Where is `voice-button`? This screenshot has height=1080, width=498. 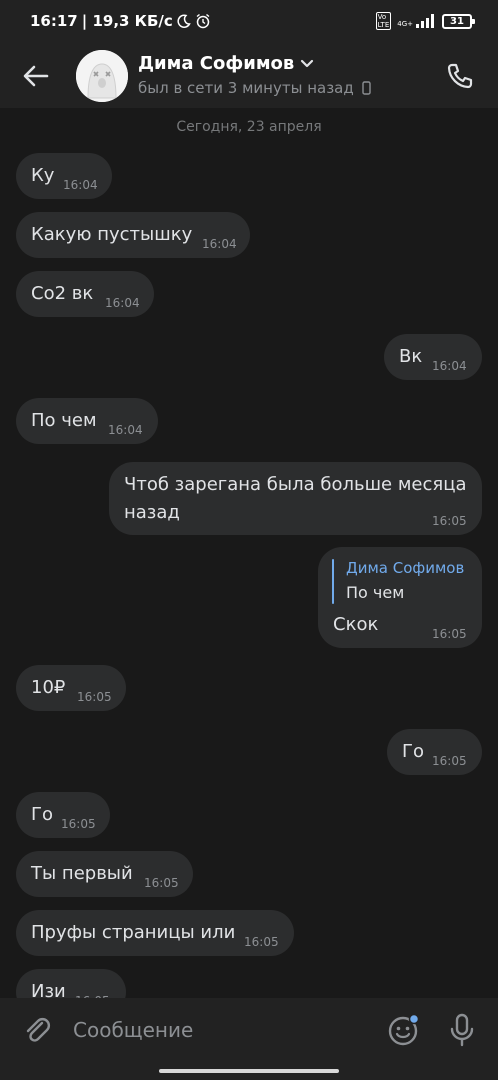
voice-button is located at coordinates (462, 1030).